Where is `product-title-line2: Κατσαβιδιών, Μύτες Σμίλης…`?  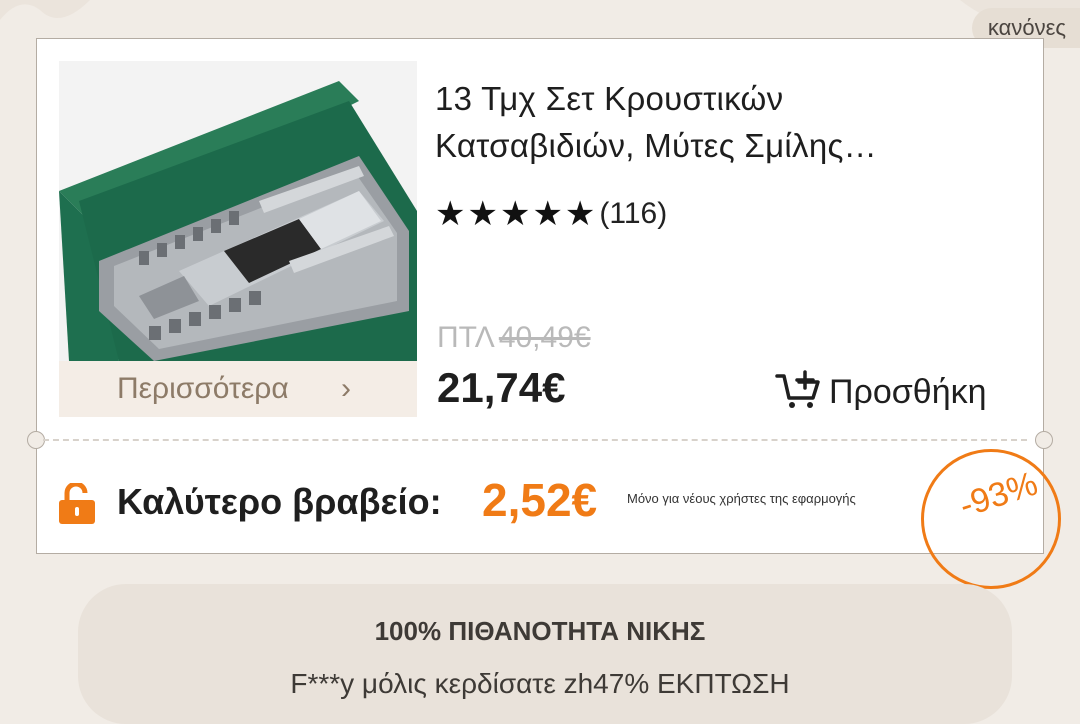
product-title-line2: Κατσαβιδιών, Μύτες Σμίλης… is located at coordinates (656, 145).